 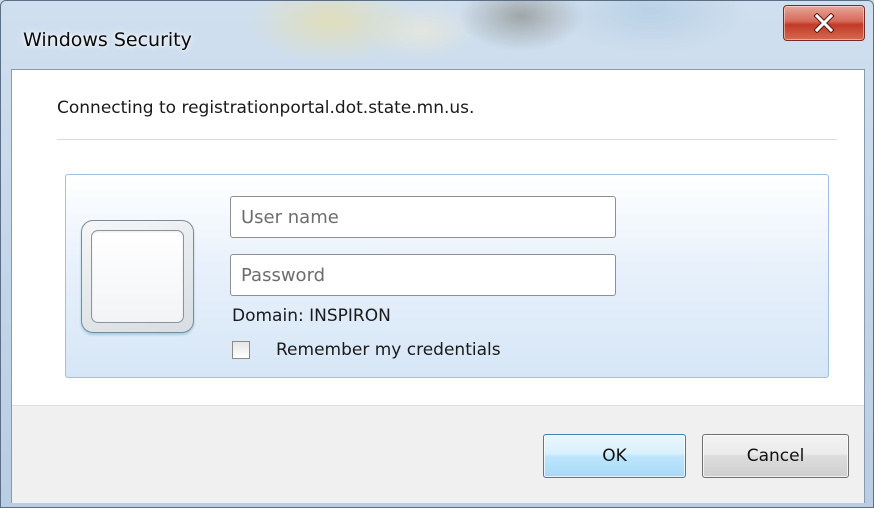 I want to click on cancel-button: Cancel, so click(x=775, y=456).